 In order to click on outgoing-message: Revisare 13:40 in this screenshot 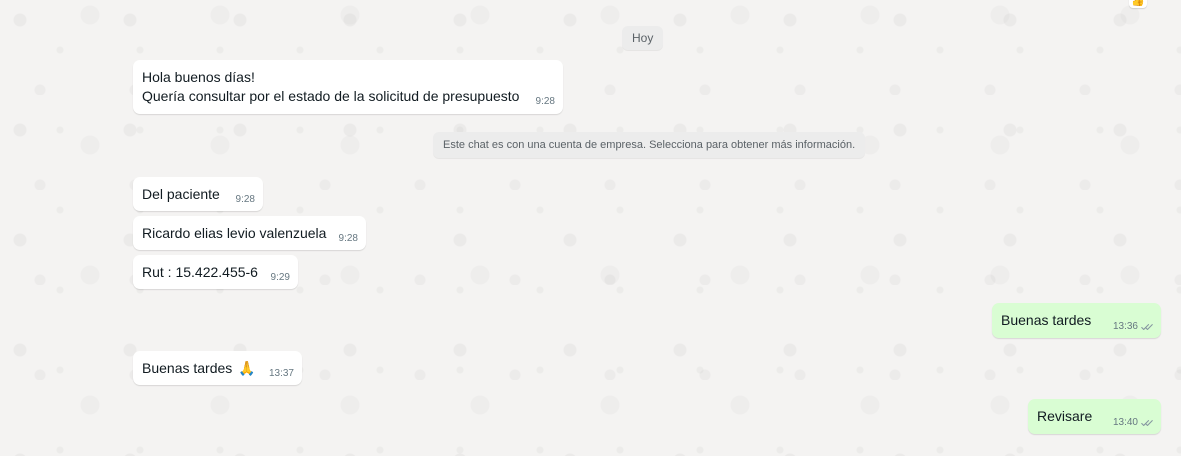, I will do `click(1094, 416)`.